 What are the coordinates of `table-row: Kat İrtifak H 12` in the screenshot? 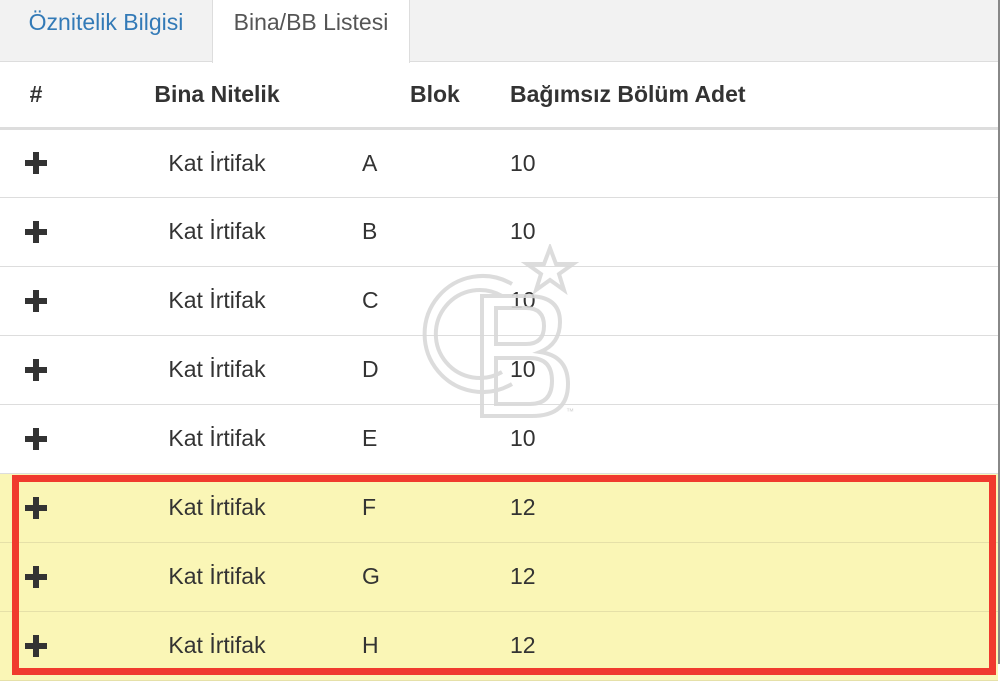 It's located at (499, 646).